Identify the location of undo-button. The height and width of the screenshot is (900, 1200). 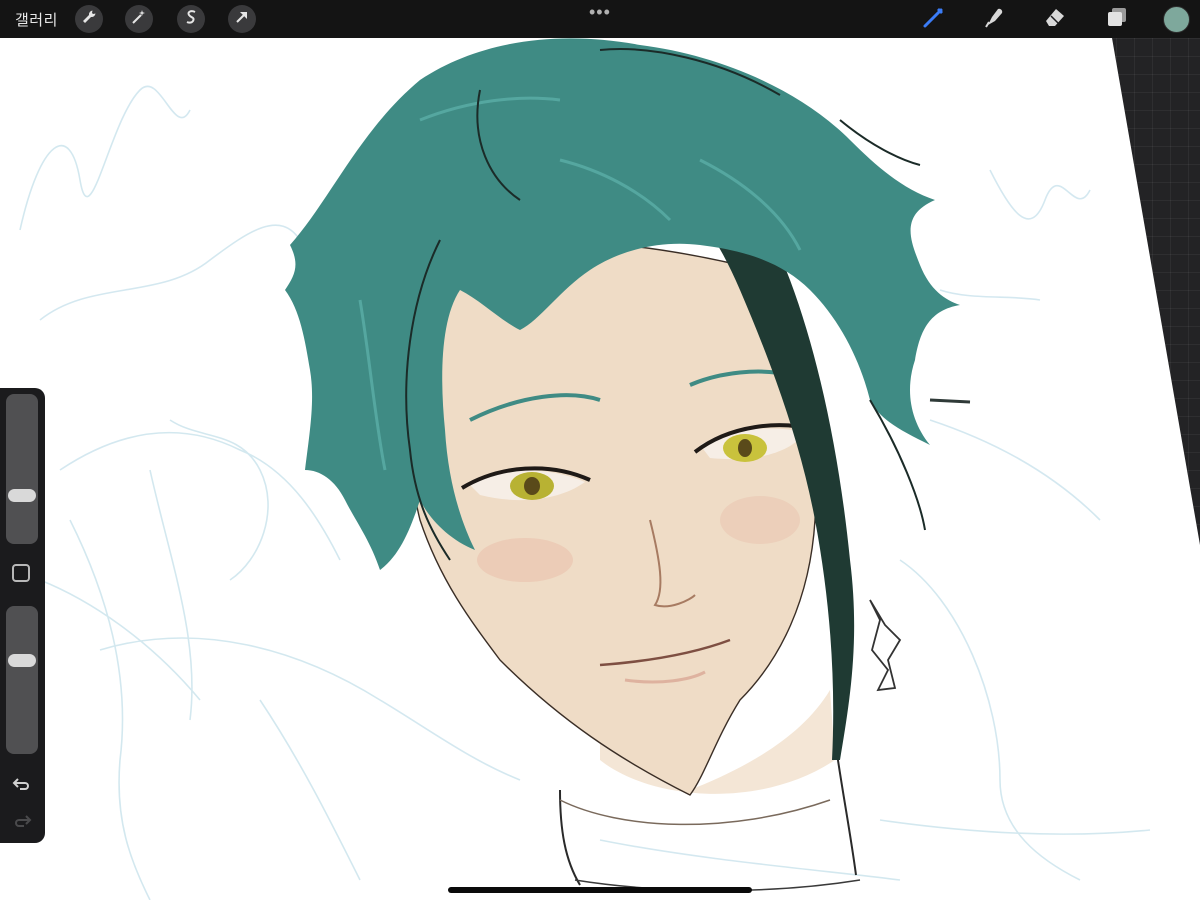
(22, 783).